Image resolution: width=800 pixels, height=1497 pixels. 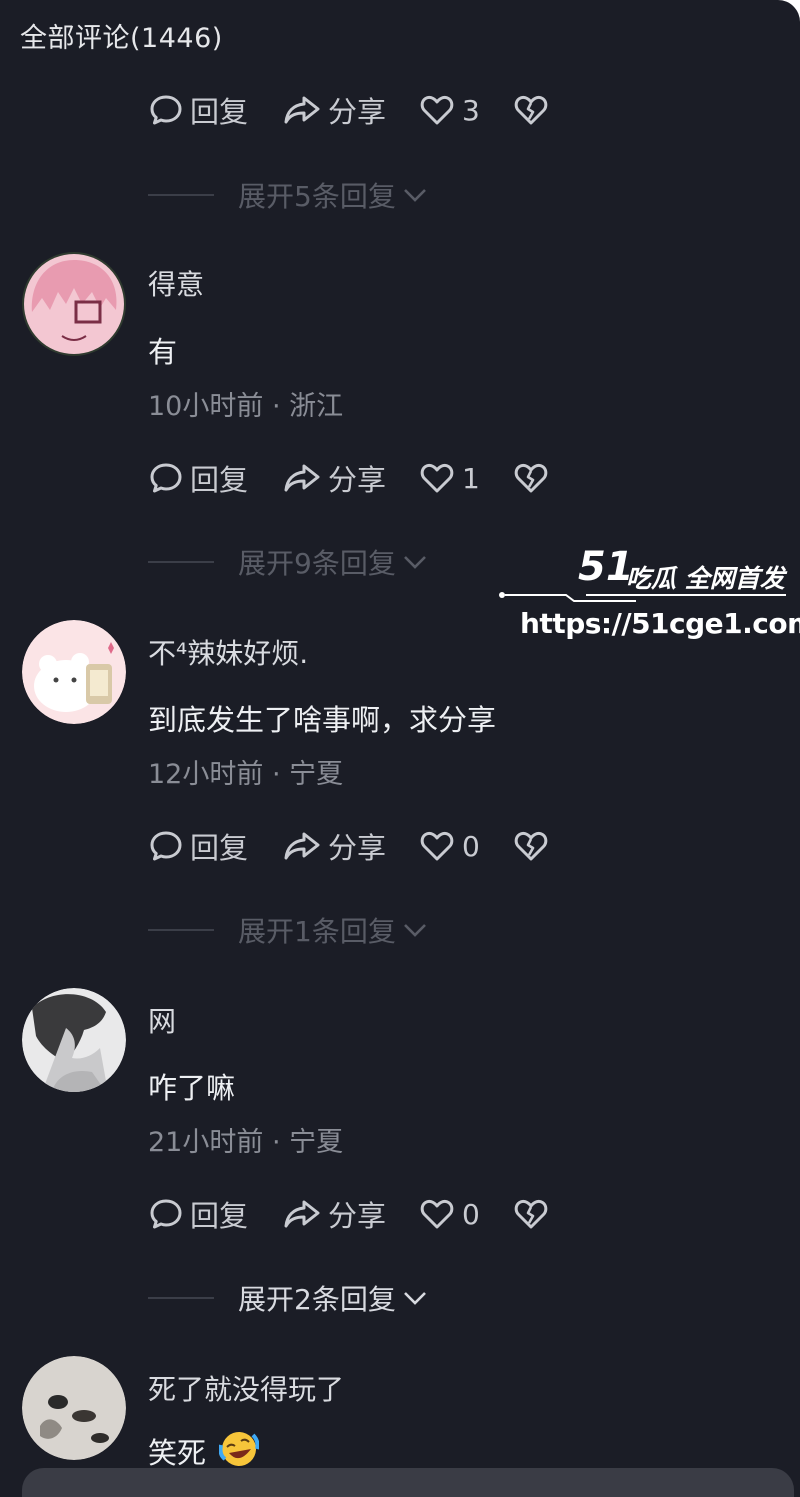 What do you see at coordinates (660, 623) in the screenshot?
I see `watermark-url: https://51cge1.com` at bounding box center [660, 623].